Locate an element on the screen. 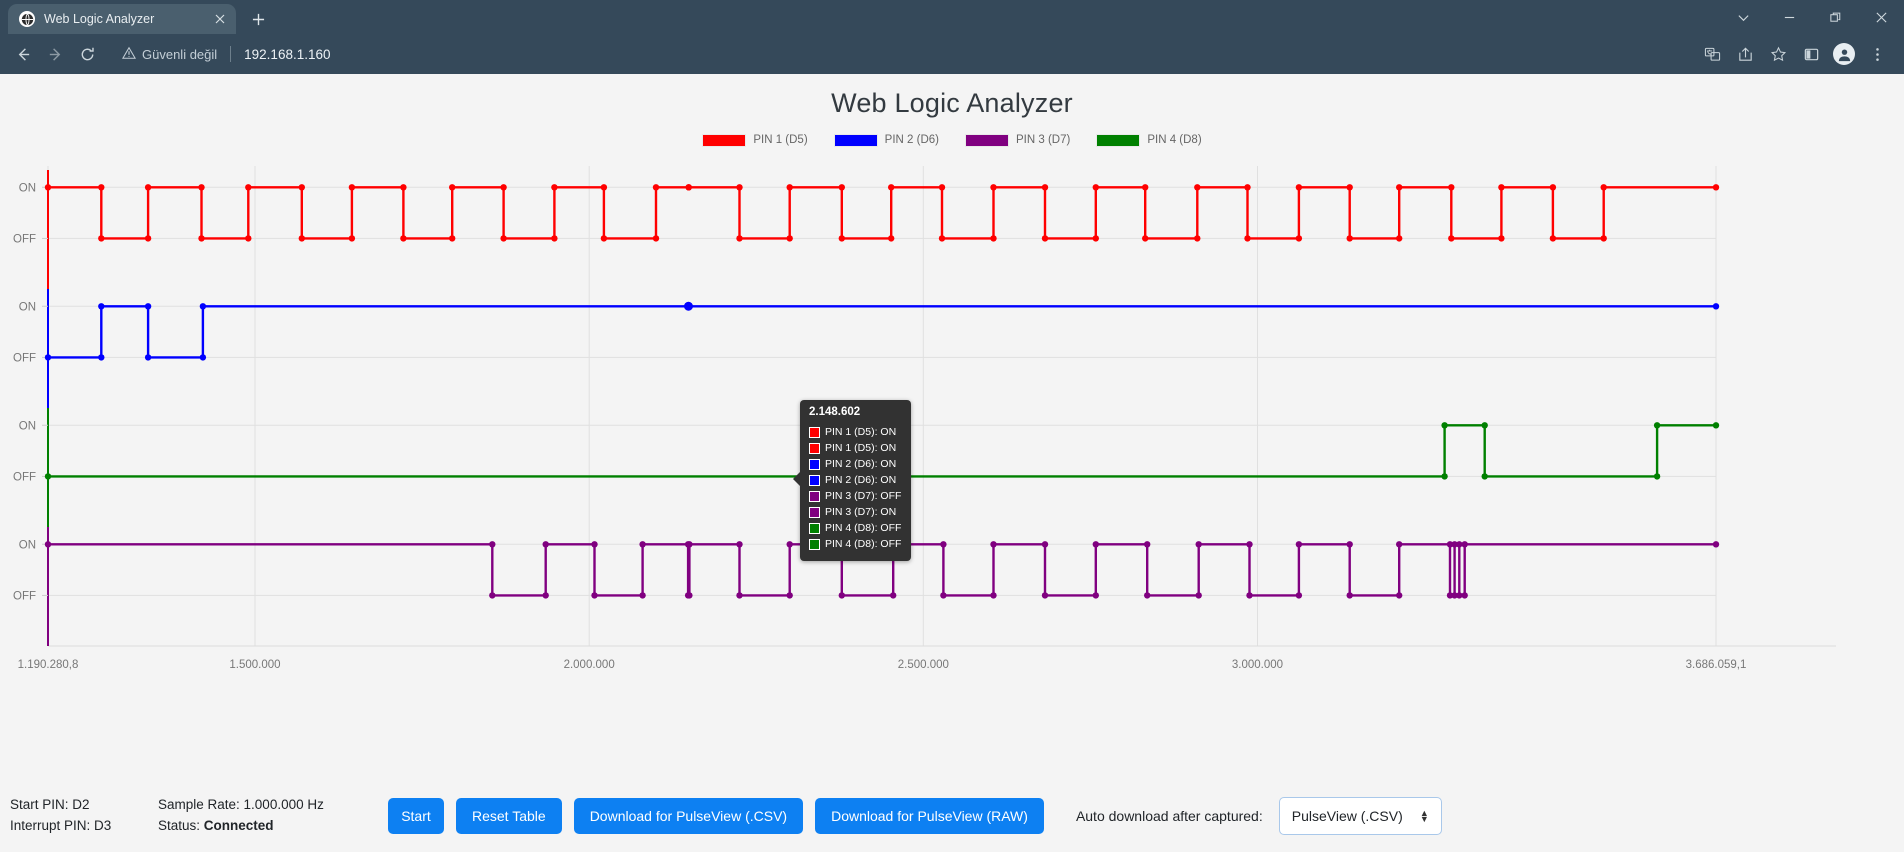 The image size is (1904, 852). legend-item: PIN 1 (D5) is located at coordinates (755, 140).